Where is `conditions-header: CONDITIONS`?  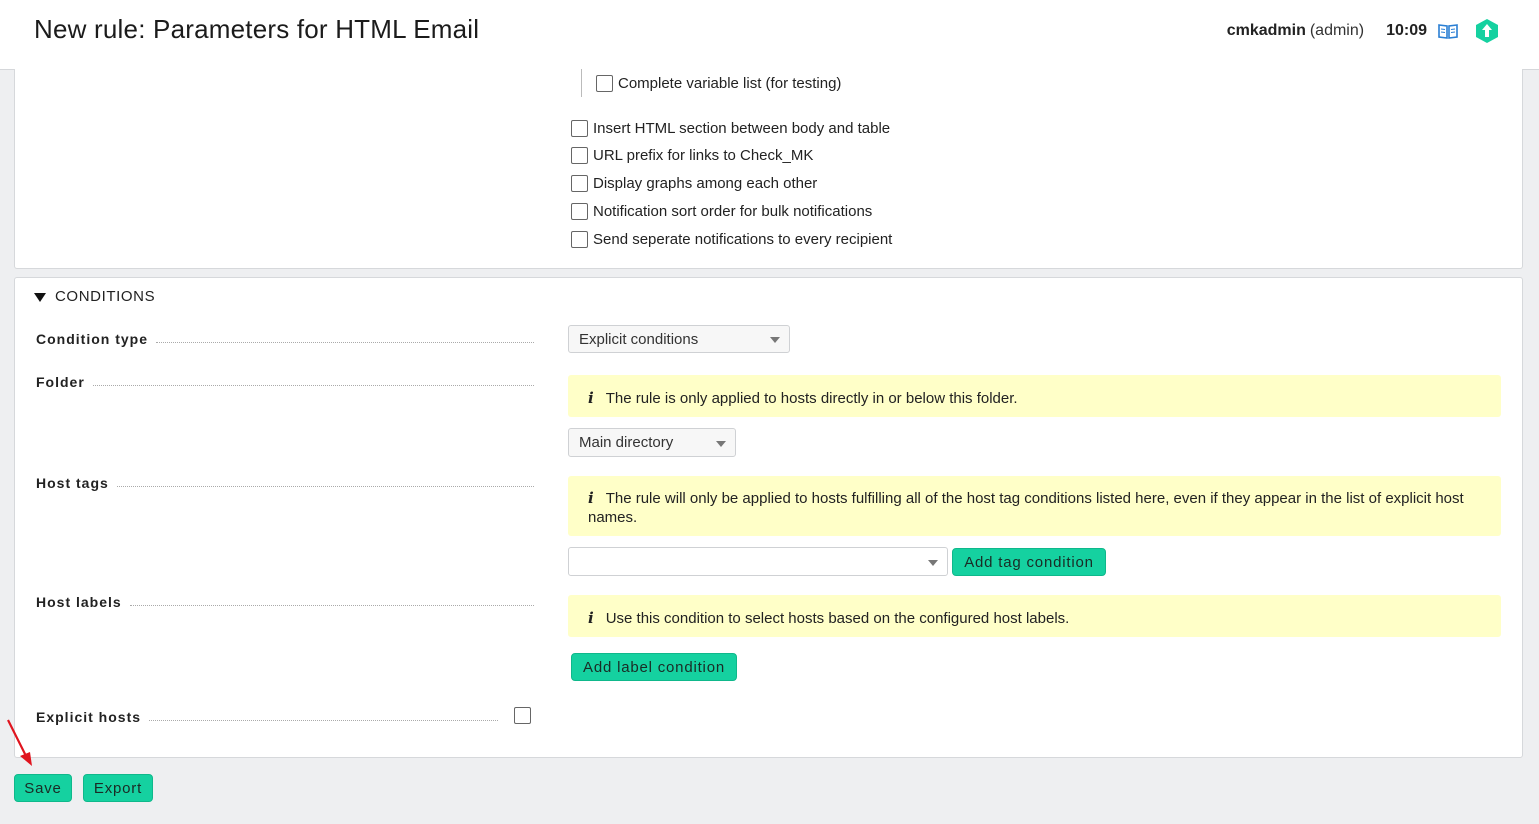
conditions-header: CONDITIONS is located at coordinates (94, 296).